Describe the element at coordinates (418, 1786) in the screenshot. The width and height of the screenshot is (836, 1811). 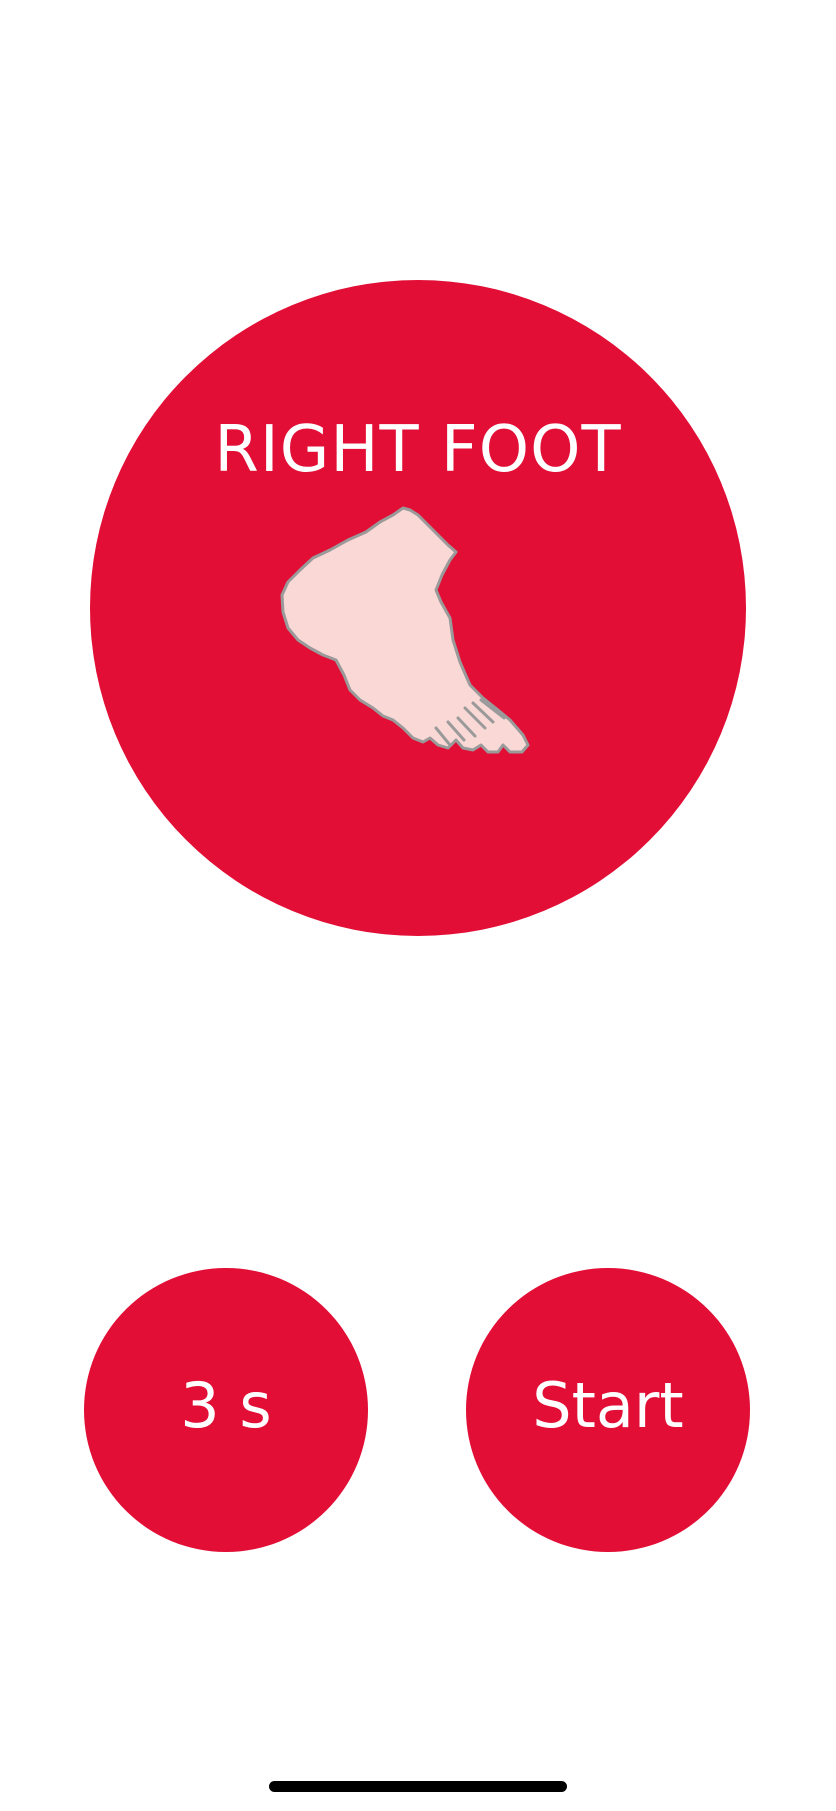
I see `home-indicator` at that location.